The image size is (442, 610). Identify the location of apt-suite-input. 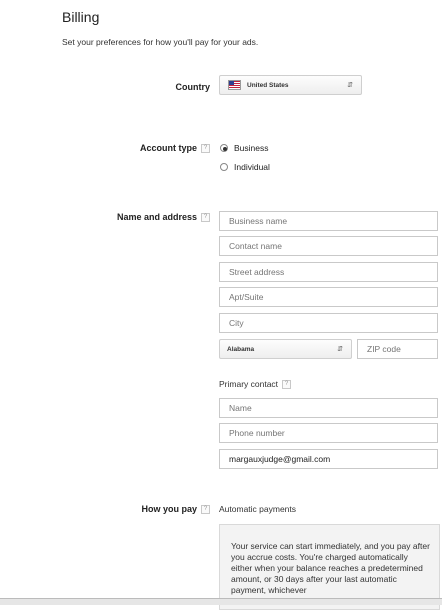
(328, 297).